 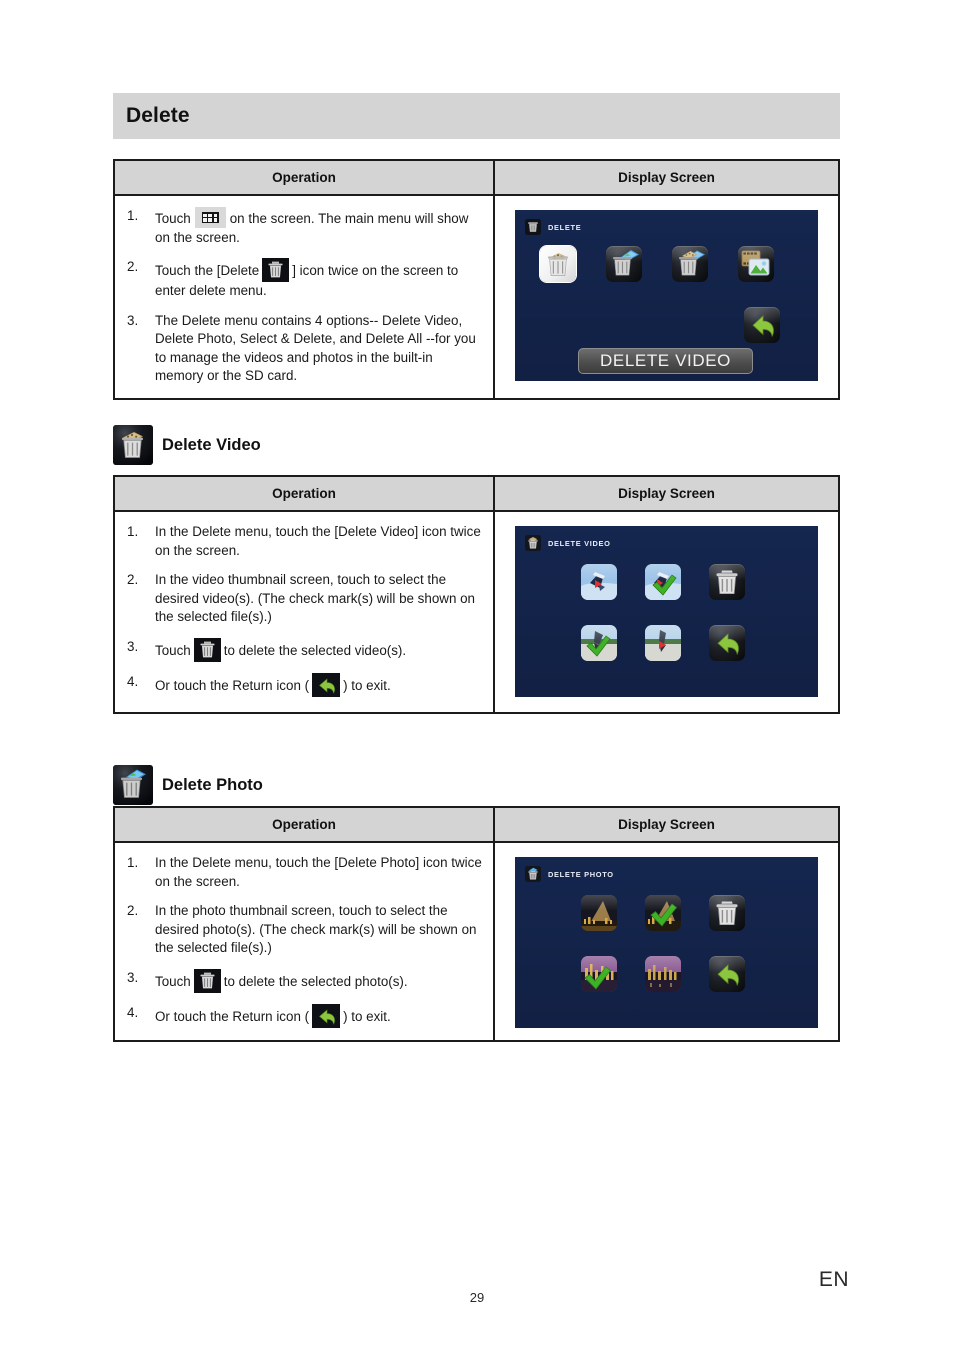 I want to click on device-screen-delete-video: DELETE VIDEO, so click(x=666, y=611).